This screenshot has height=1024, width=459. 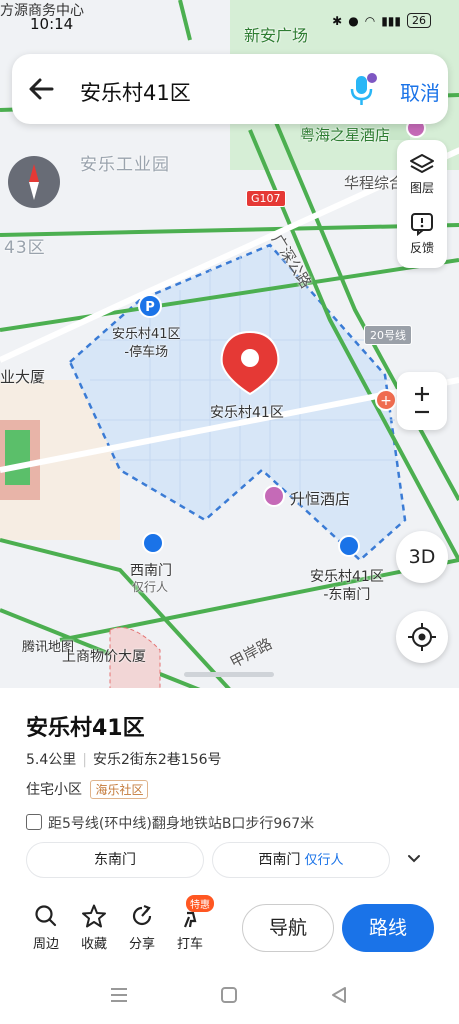 I want to click on view-3d-button: 3D, so click(x=422, y=557).